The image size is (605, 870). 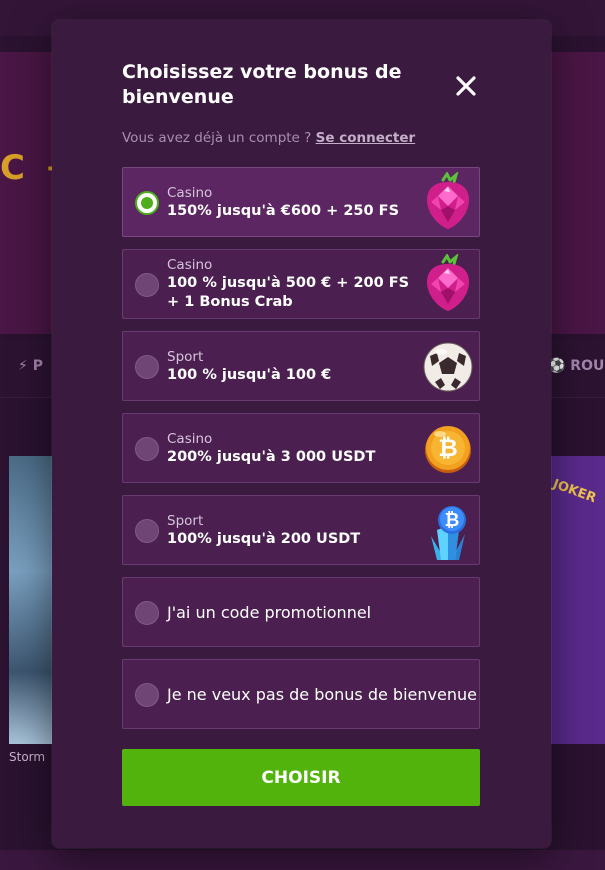 I want to click on modal-title: Choisissez votre bonus de bienvenue, so click(x=262, y=84).